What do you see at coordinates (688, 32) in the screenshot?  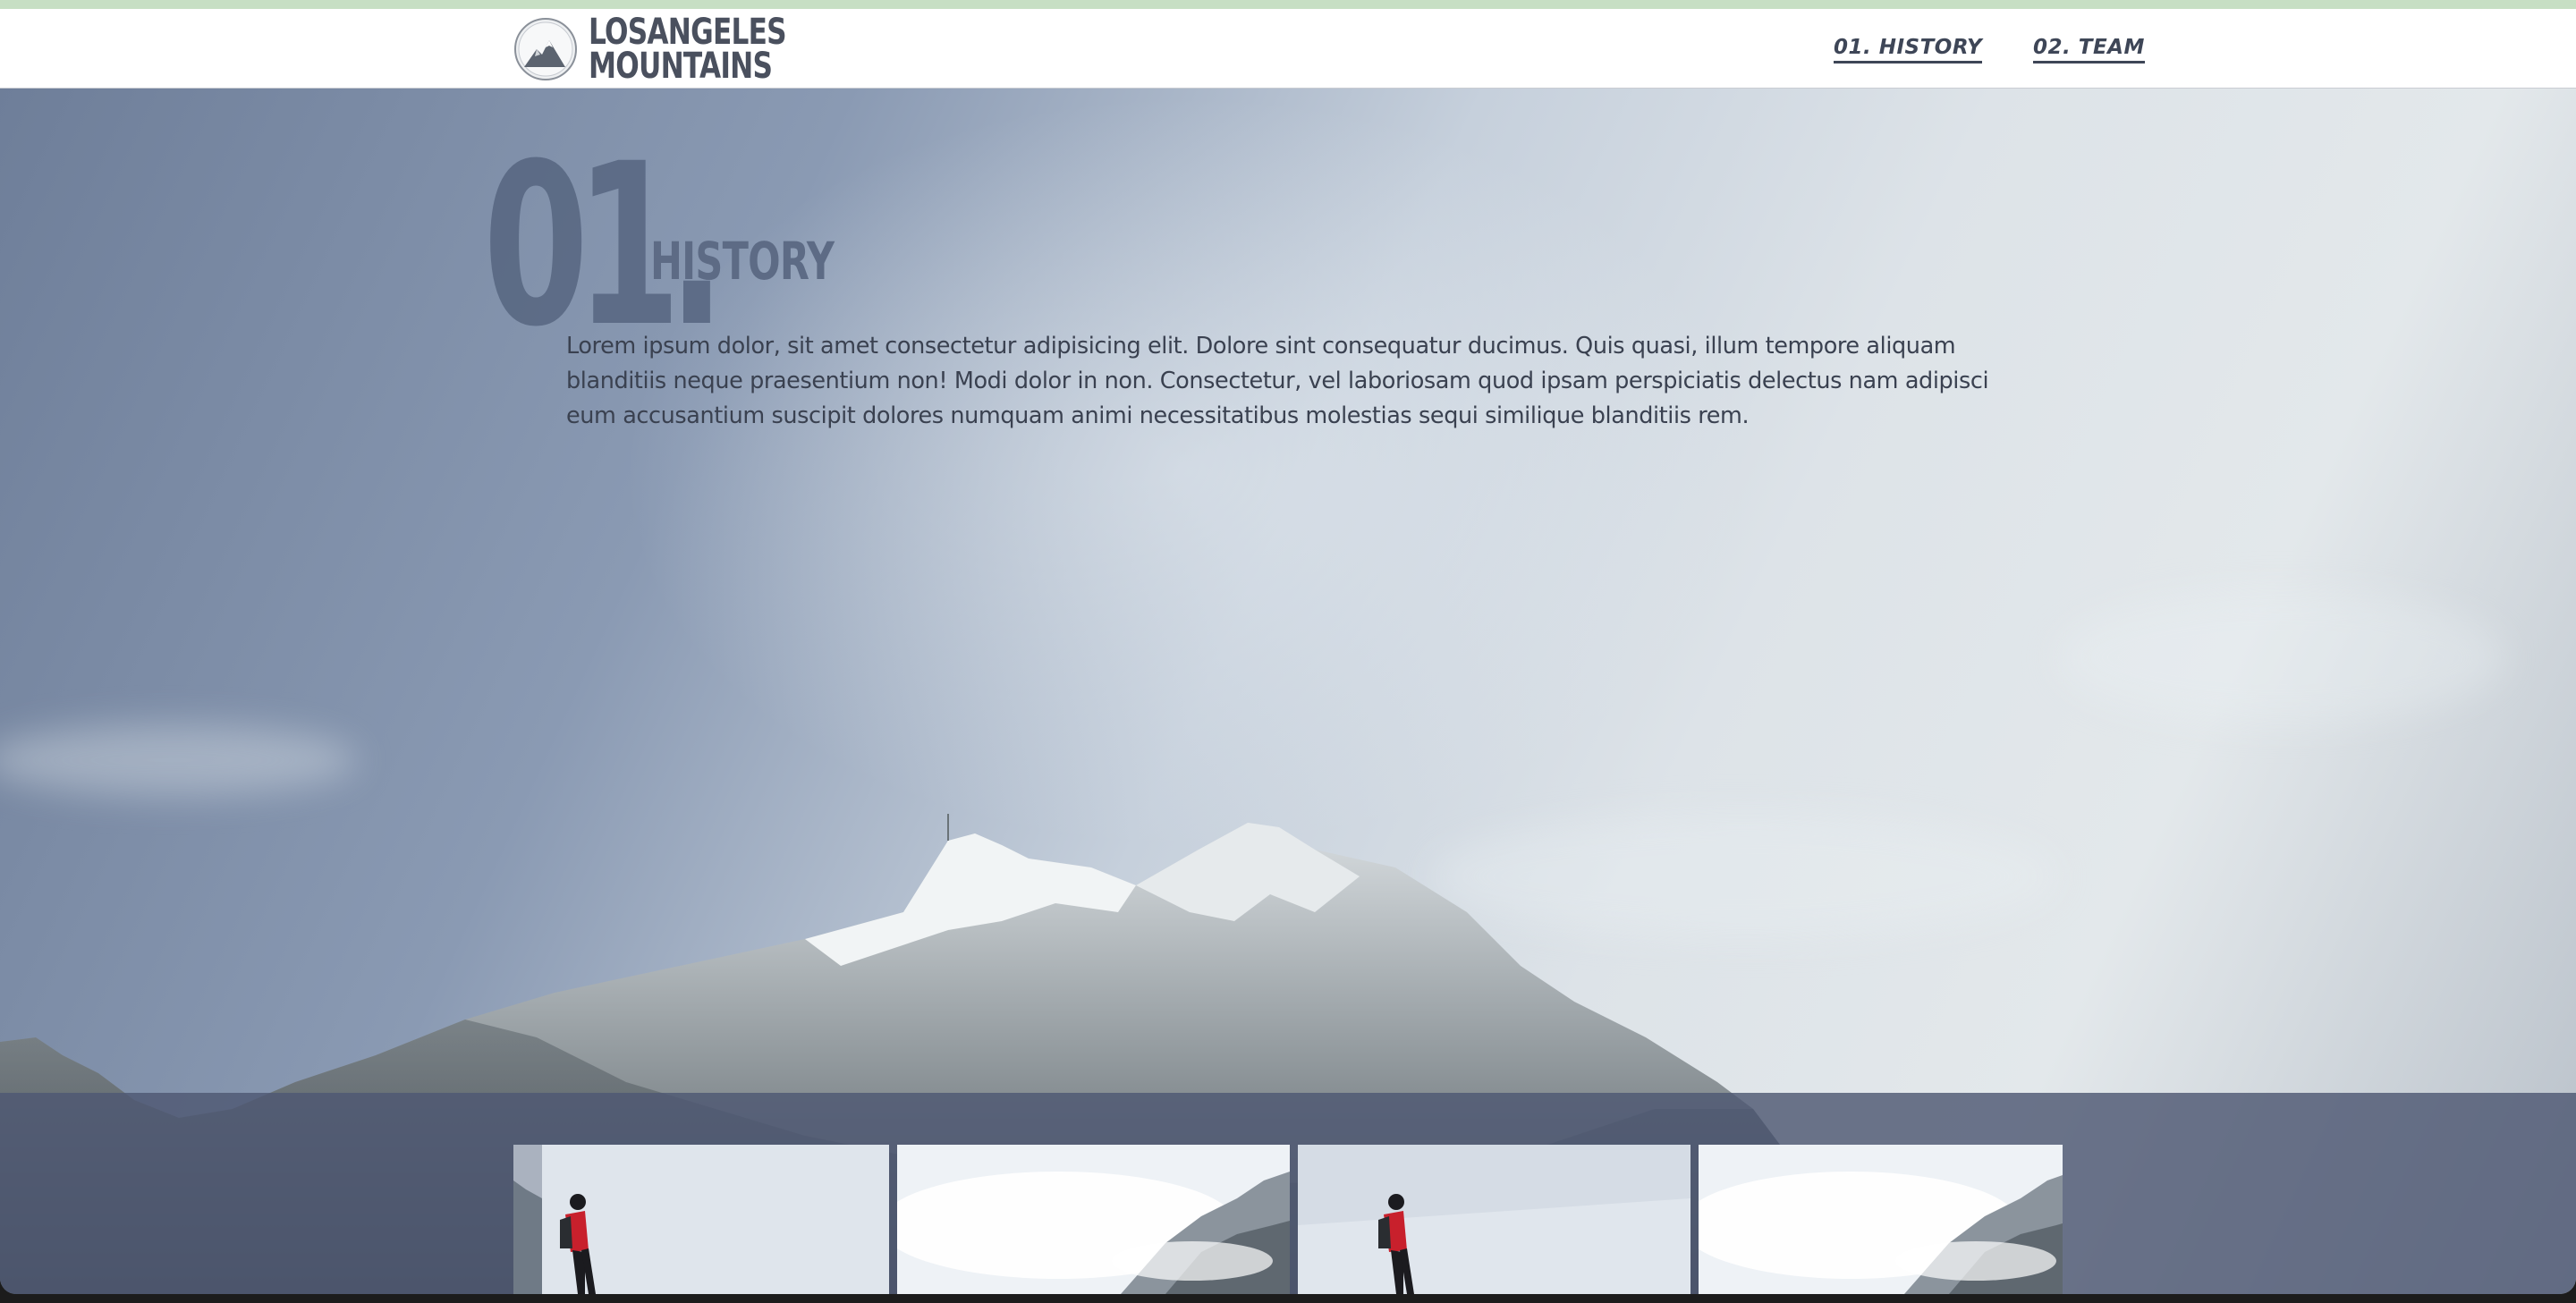 I see `brand-name-line1: LOSANGELES` at bounding box center [688, 32].